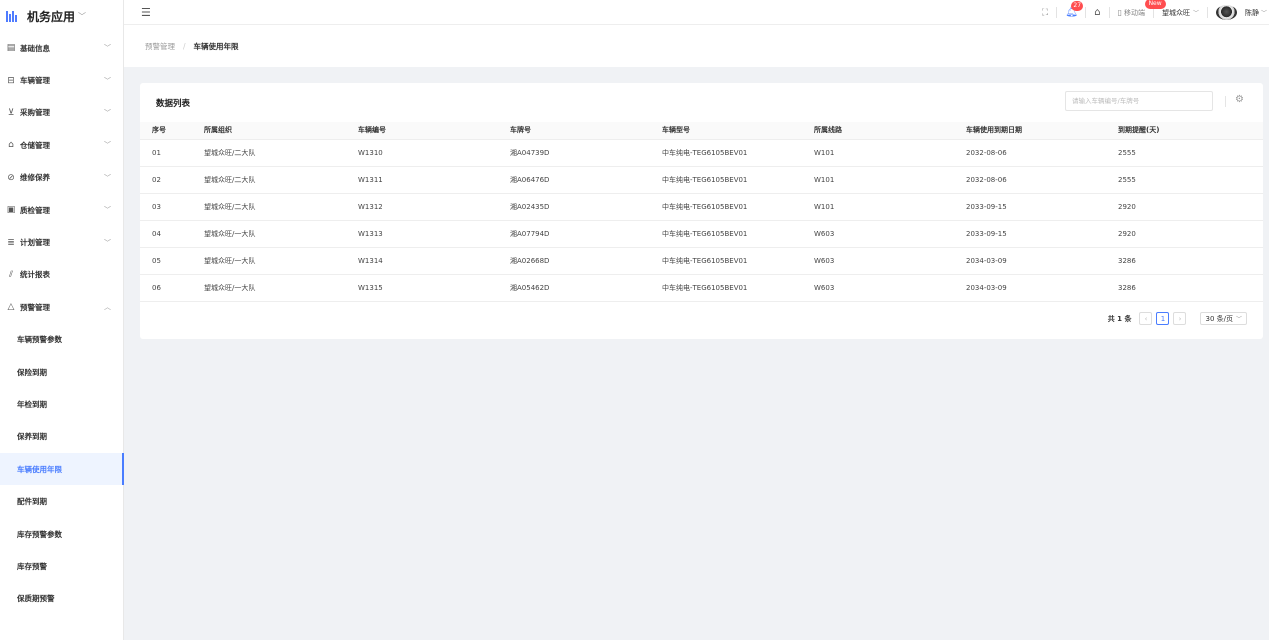 The width and height of the screenshot is (1269, 640). Describe the element at coordinates (1042, 153) in the screenshot. I see `table-cell: 2032-08-06` at that location.